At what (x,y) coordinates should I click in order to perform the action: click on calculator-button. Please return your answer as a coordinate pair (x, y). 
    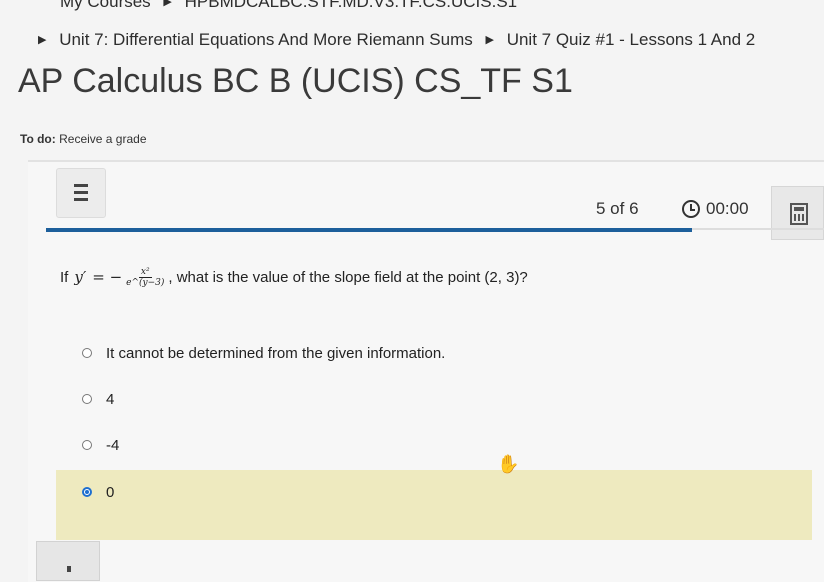
    Looking at the image, I should click on (797, 213).